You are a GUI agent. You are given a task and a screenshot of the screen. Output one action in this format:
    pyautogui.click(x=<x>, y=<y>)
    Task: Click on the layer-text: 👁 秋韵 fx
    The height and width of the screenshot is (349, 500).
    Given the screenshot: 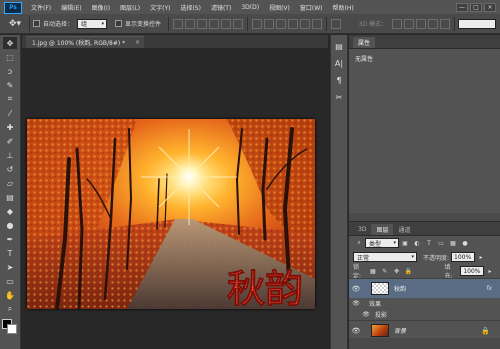 What is the action you would take?
    pyautogui.click(x=424, y=288)
    